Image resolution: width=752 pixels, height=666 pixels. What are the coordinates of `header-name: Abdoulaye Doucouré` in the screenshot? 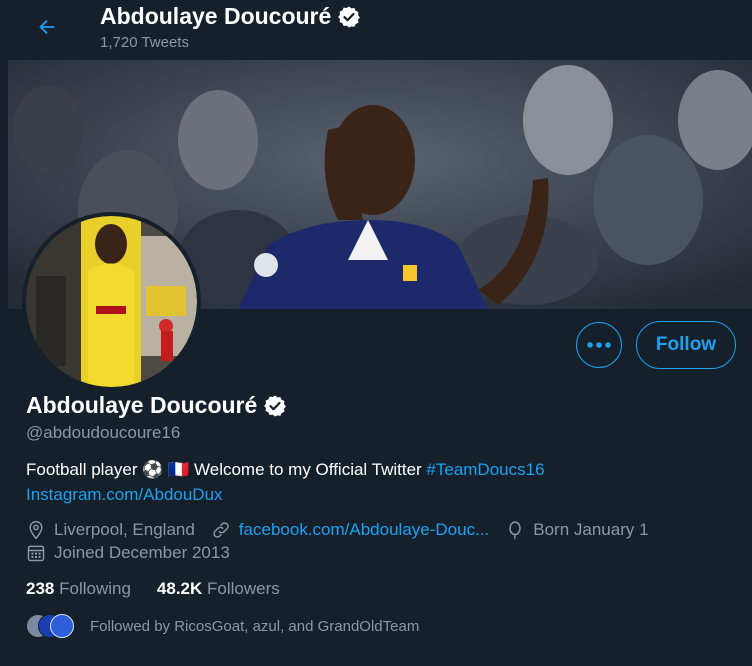 It's located at (230, 16).